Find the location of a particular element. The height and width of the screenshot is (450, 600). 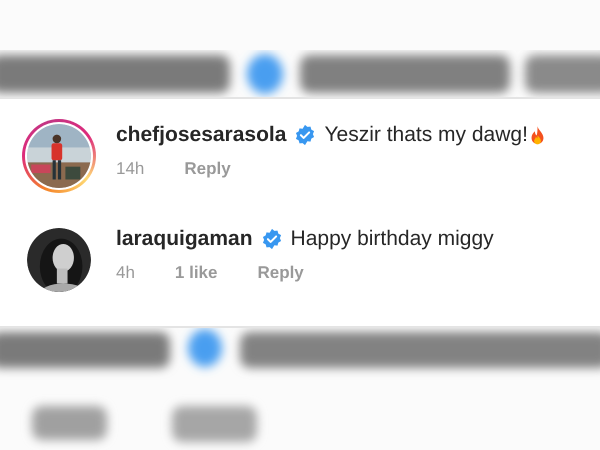

comment-text: Yeszir thats my dawg! is located at coordinates (426, 135).